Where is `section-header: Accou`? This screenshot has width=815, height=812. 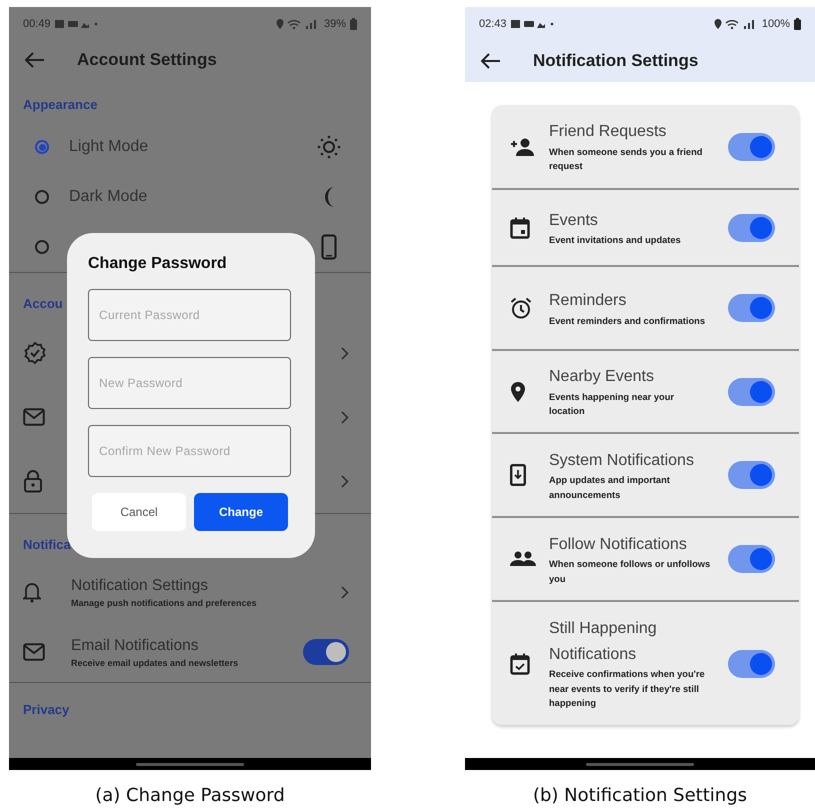
section-header: Accou is located at coordinates (43, 303).